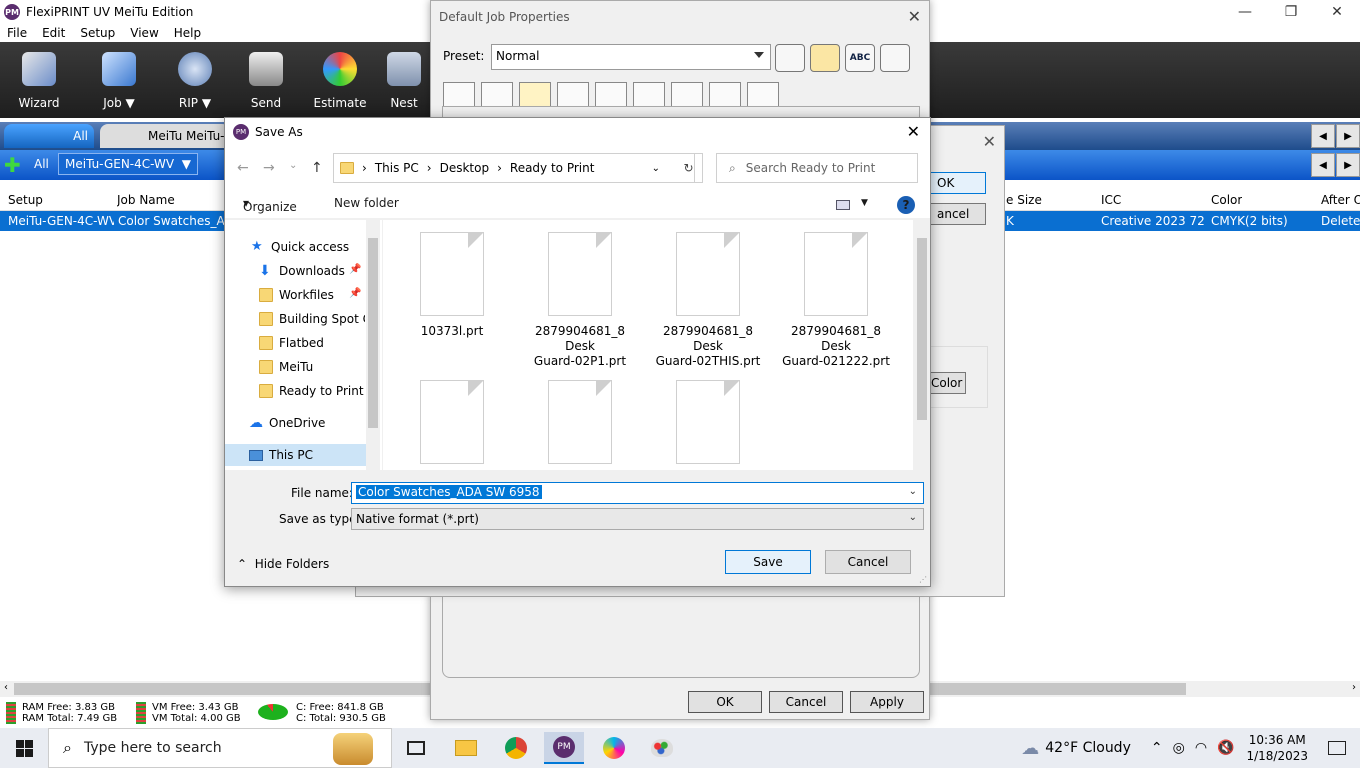 Image resolution: width=1360 pixels, height=768 pixels. I want to click on tab-meitu-setup: MeiTu MeiTu-, so click(165, 136).